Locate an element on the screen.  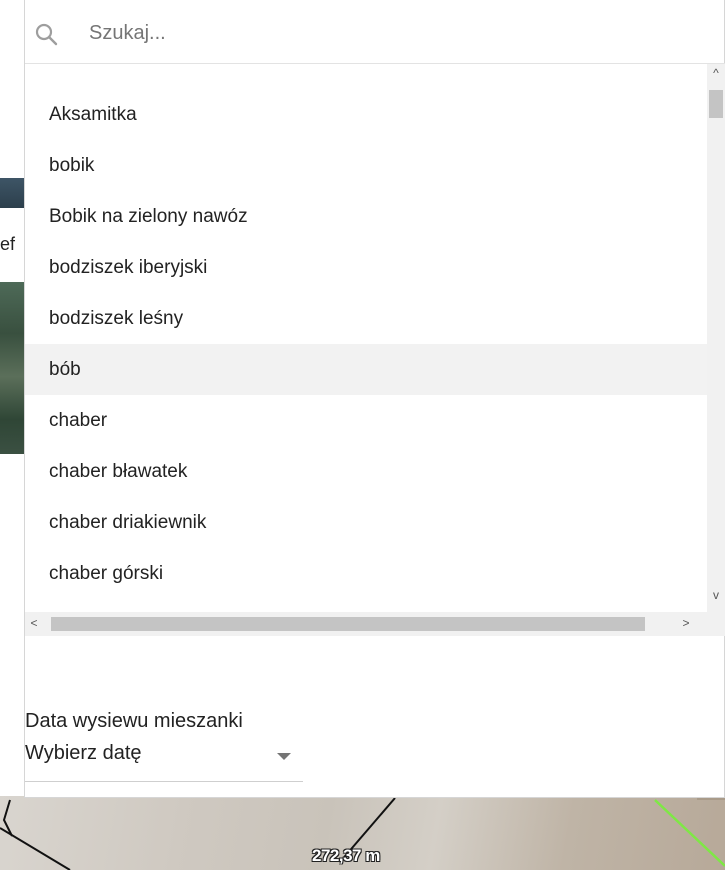
list-item: Bobik na zielony nawóz is located at coordinates (366, 216).